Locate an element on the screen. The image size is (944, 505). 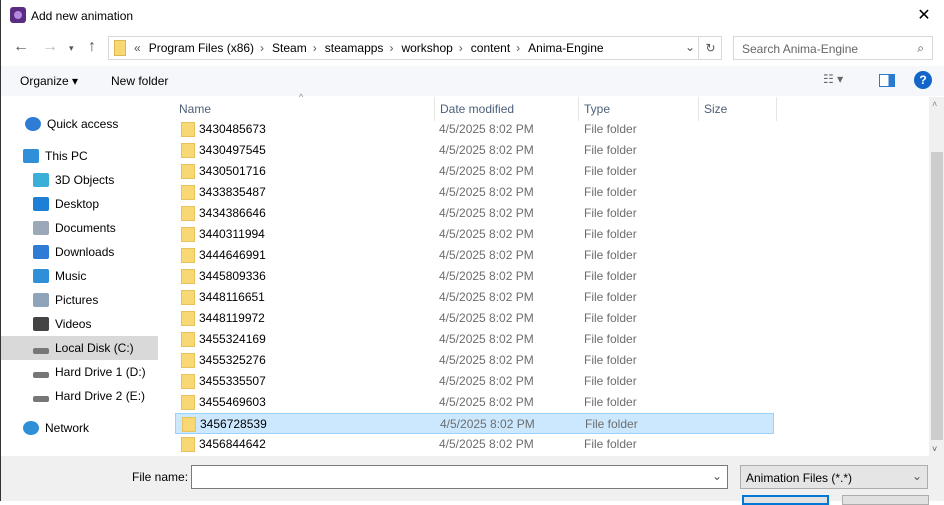
new-folder-button: New folder is located at coordinates (139, 81).